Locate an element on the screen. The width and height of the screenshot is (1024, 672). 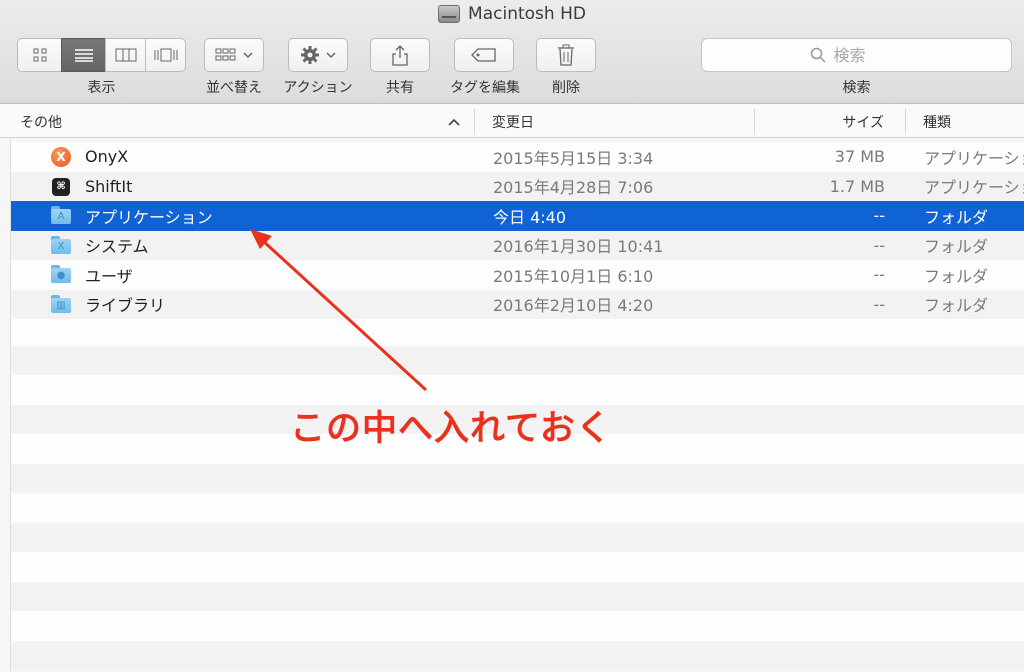
list-lines-icon is located at coordinates (83, 55).